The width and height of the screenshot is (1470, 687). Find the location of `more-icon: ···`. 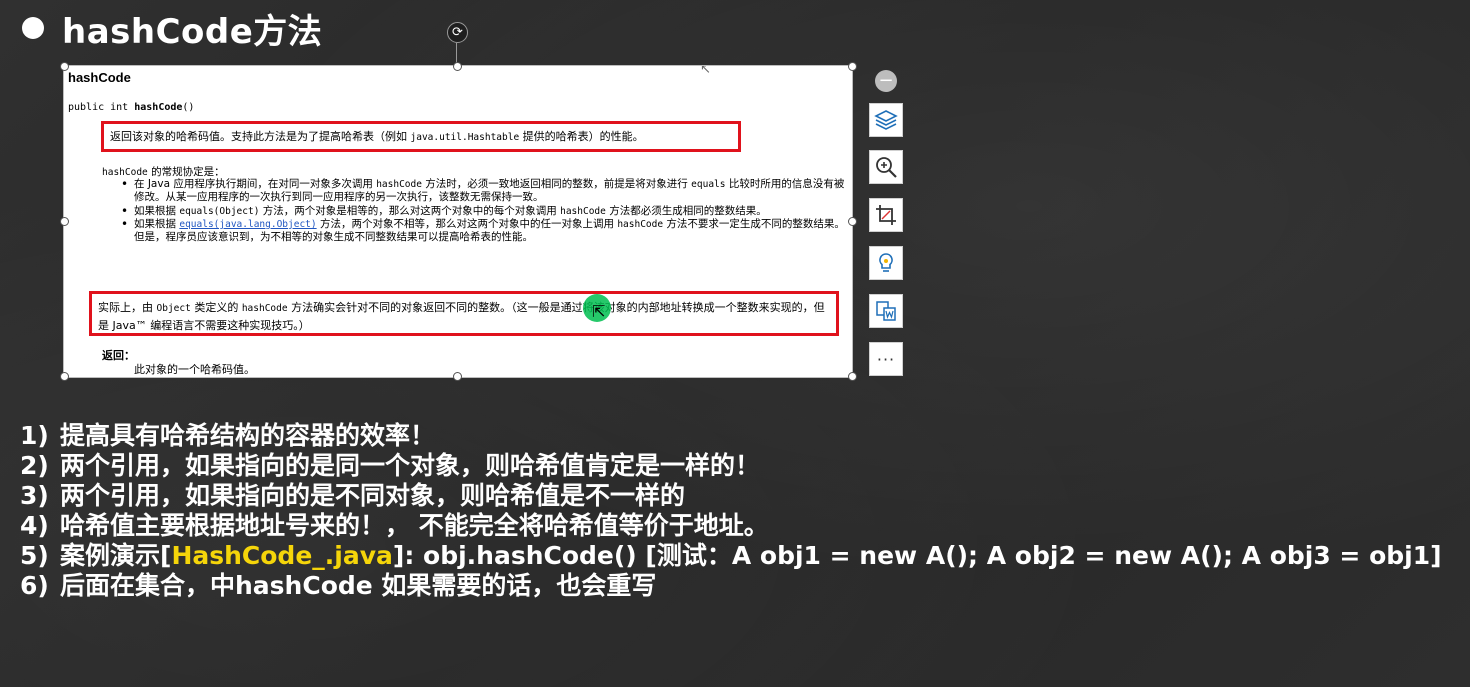

more-icon: ··· is located at coordinates (886, 359).